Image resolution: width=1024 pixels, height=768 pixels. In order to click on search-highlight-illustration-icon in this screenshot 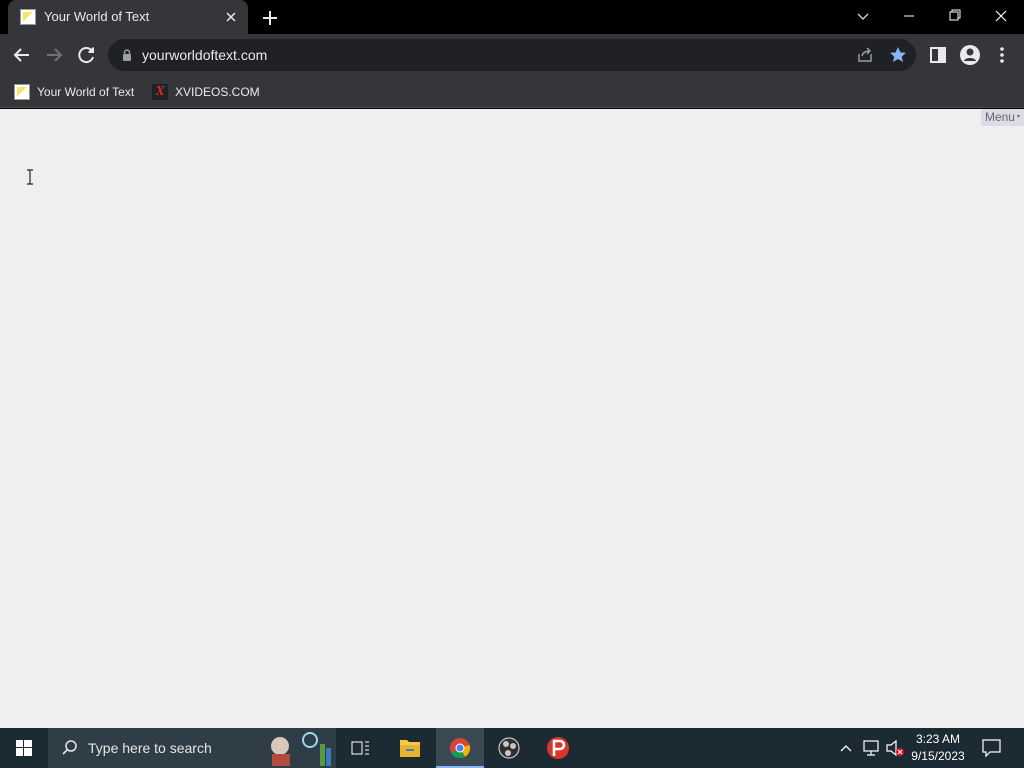, I will do `click(300, 748)`.